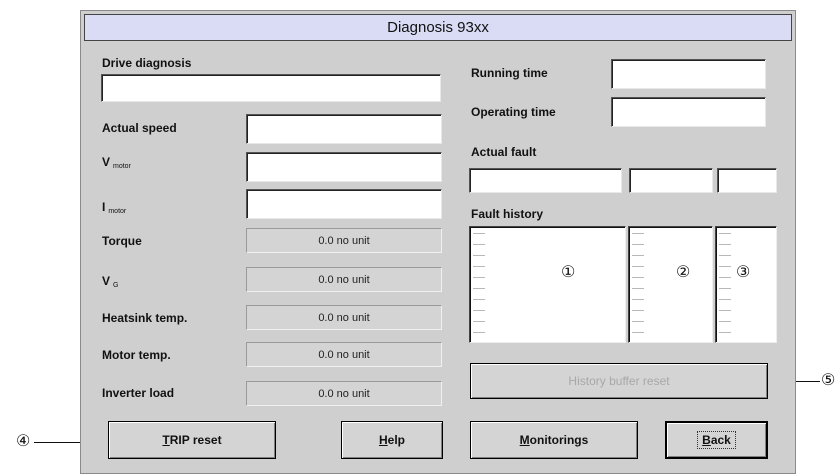 The height and width of the screenshot is (475, 840). Describe the element at coordinates (619, 381) in the screenshot. I see `history-buffer-reset-button: History buffer reset` at that location.